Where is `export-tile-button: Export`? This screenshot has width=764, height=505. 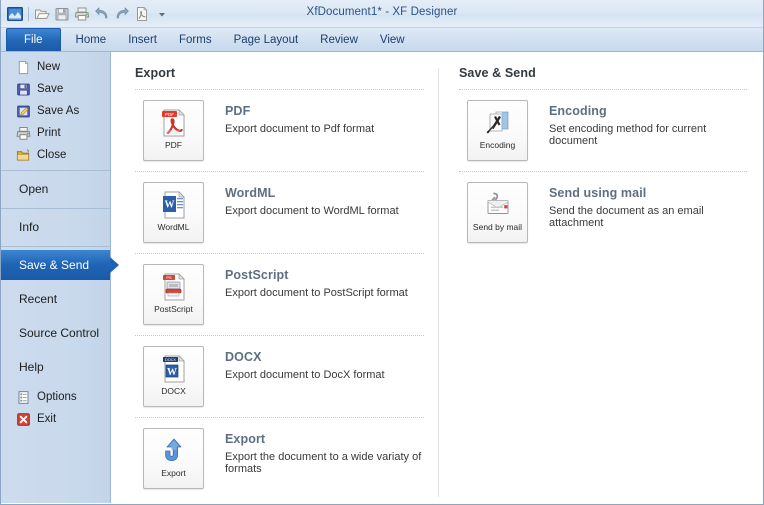 export-tile-button: Export is located at coordinates (173, 458).